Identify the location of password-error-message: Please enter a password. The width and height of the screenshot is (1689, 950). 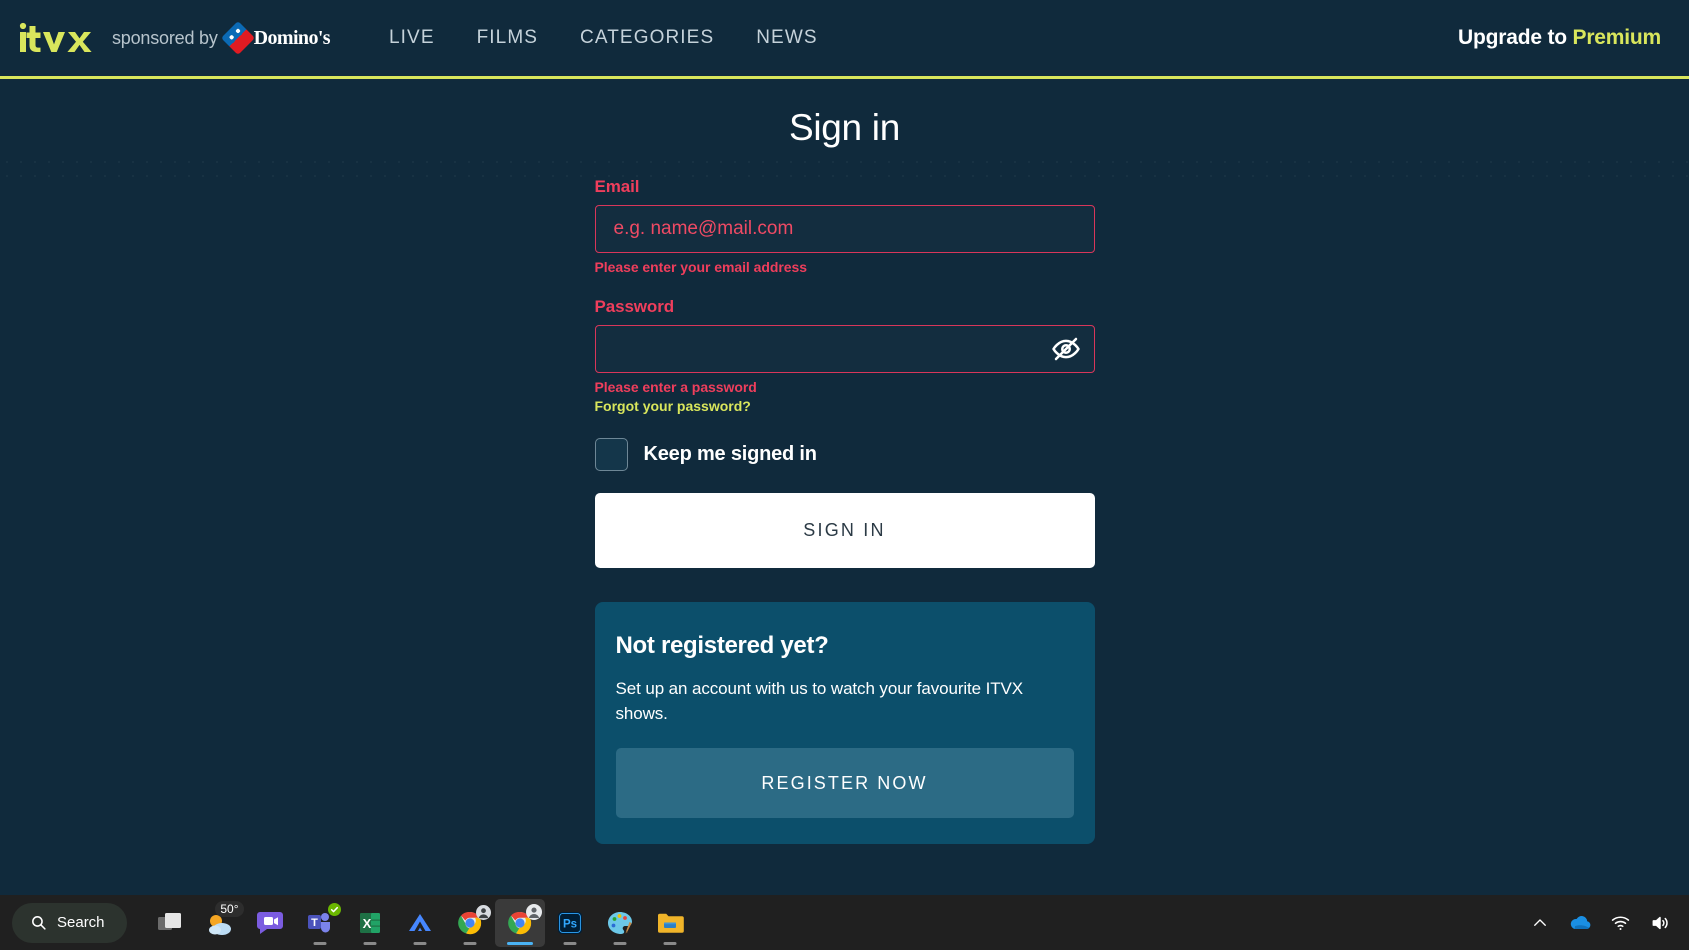
(675, 387).